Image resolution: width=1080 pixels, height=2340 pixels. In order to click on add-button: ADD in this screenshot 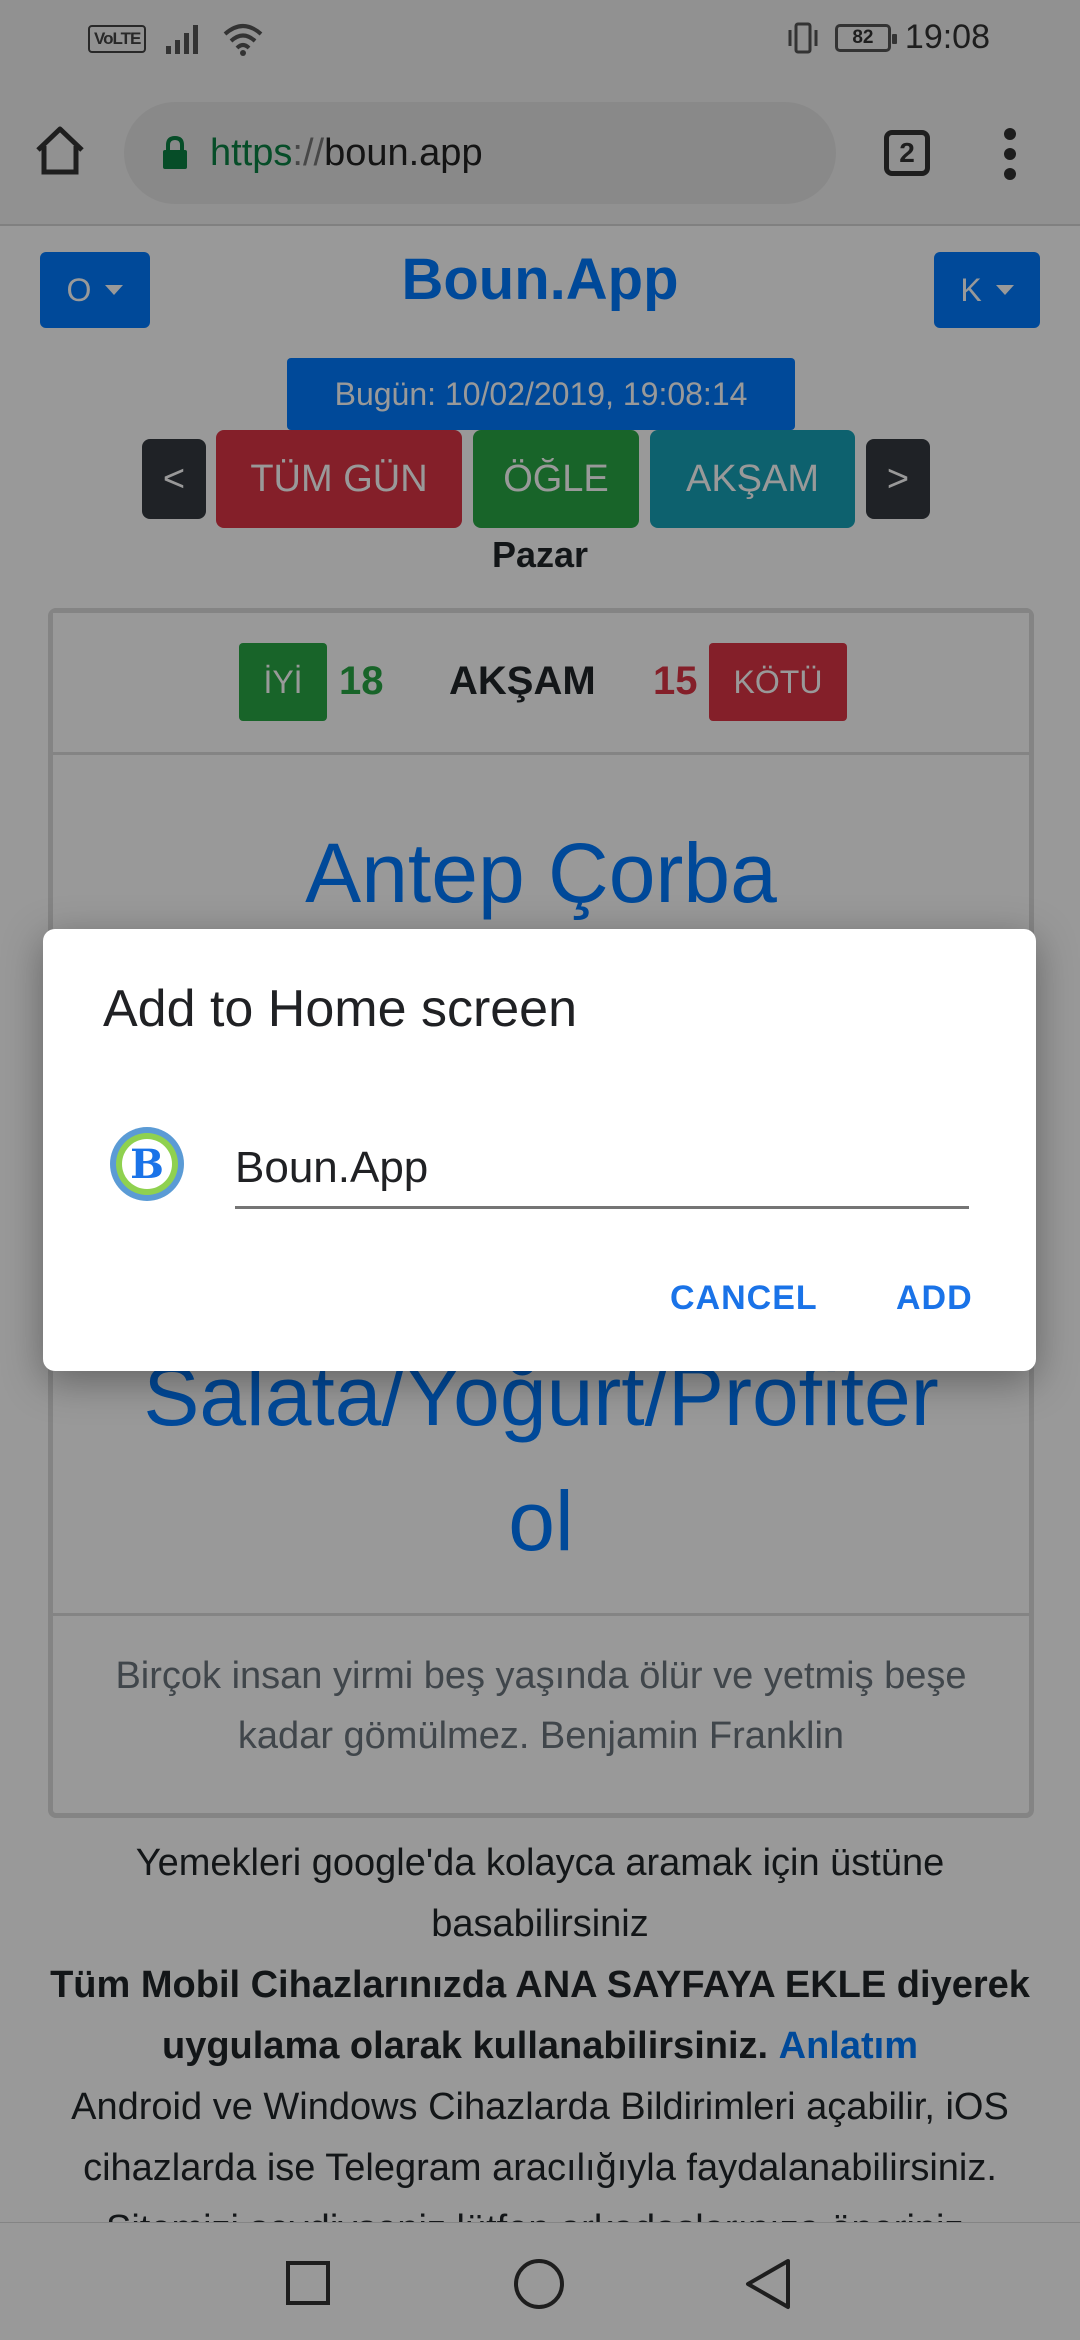, I will do `click(934, 1298)`.